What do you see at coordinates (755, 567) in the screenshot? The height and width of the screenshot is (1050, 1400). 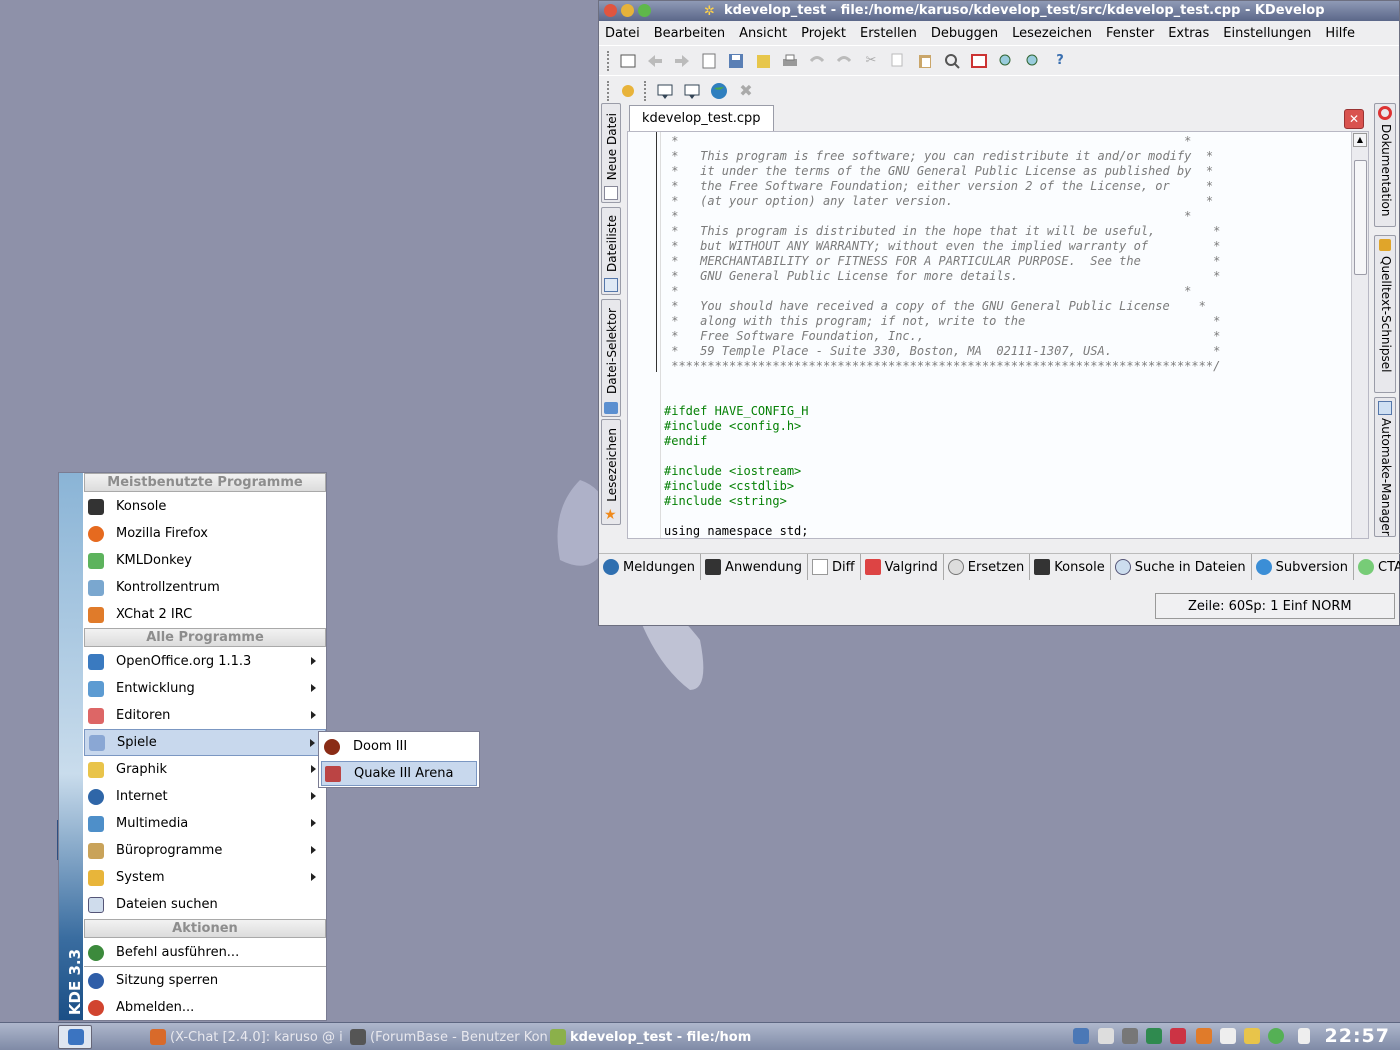 I see `tab-anwendung: Anwendung` at bounding box center [755, 567].